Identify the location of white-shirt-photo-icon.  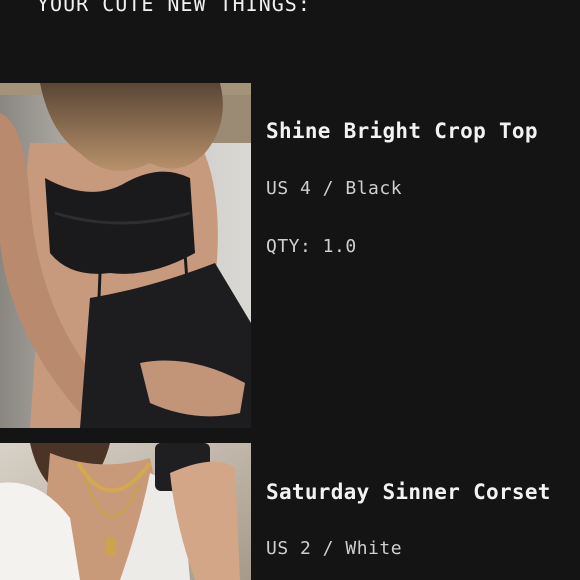
(125, 511).